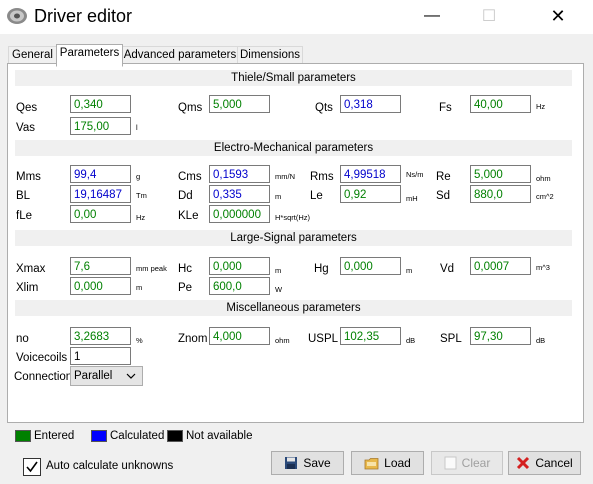 The image size is (593, 484). Describe the element at coordinates (317, 463) in the screenshot. I see `save-label: Save` at that location.